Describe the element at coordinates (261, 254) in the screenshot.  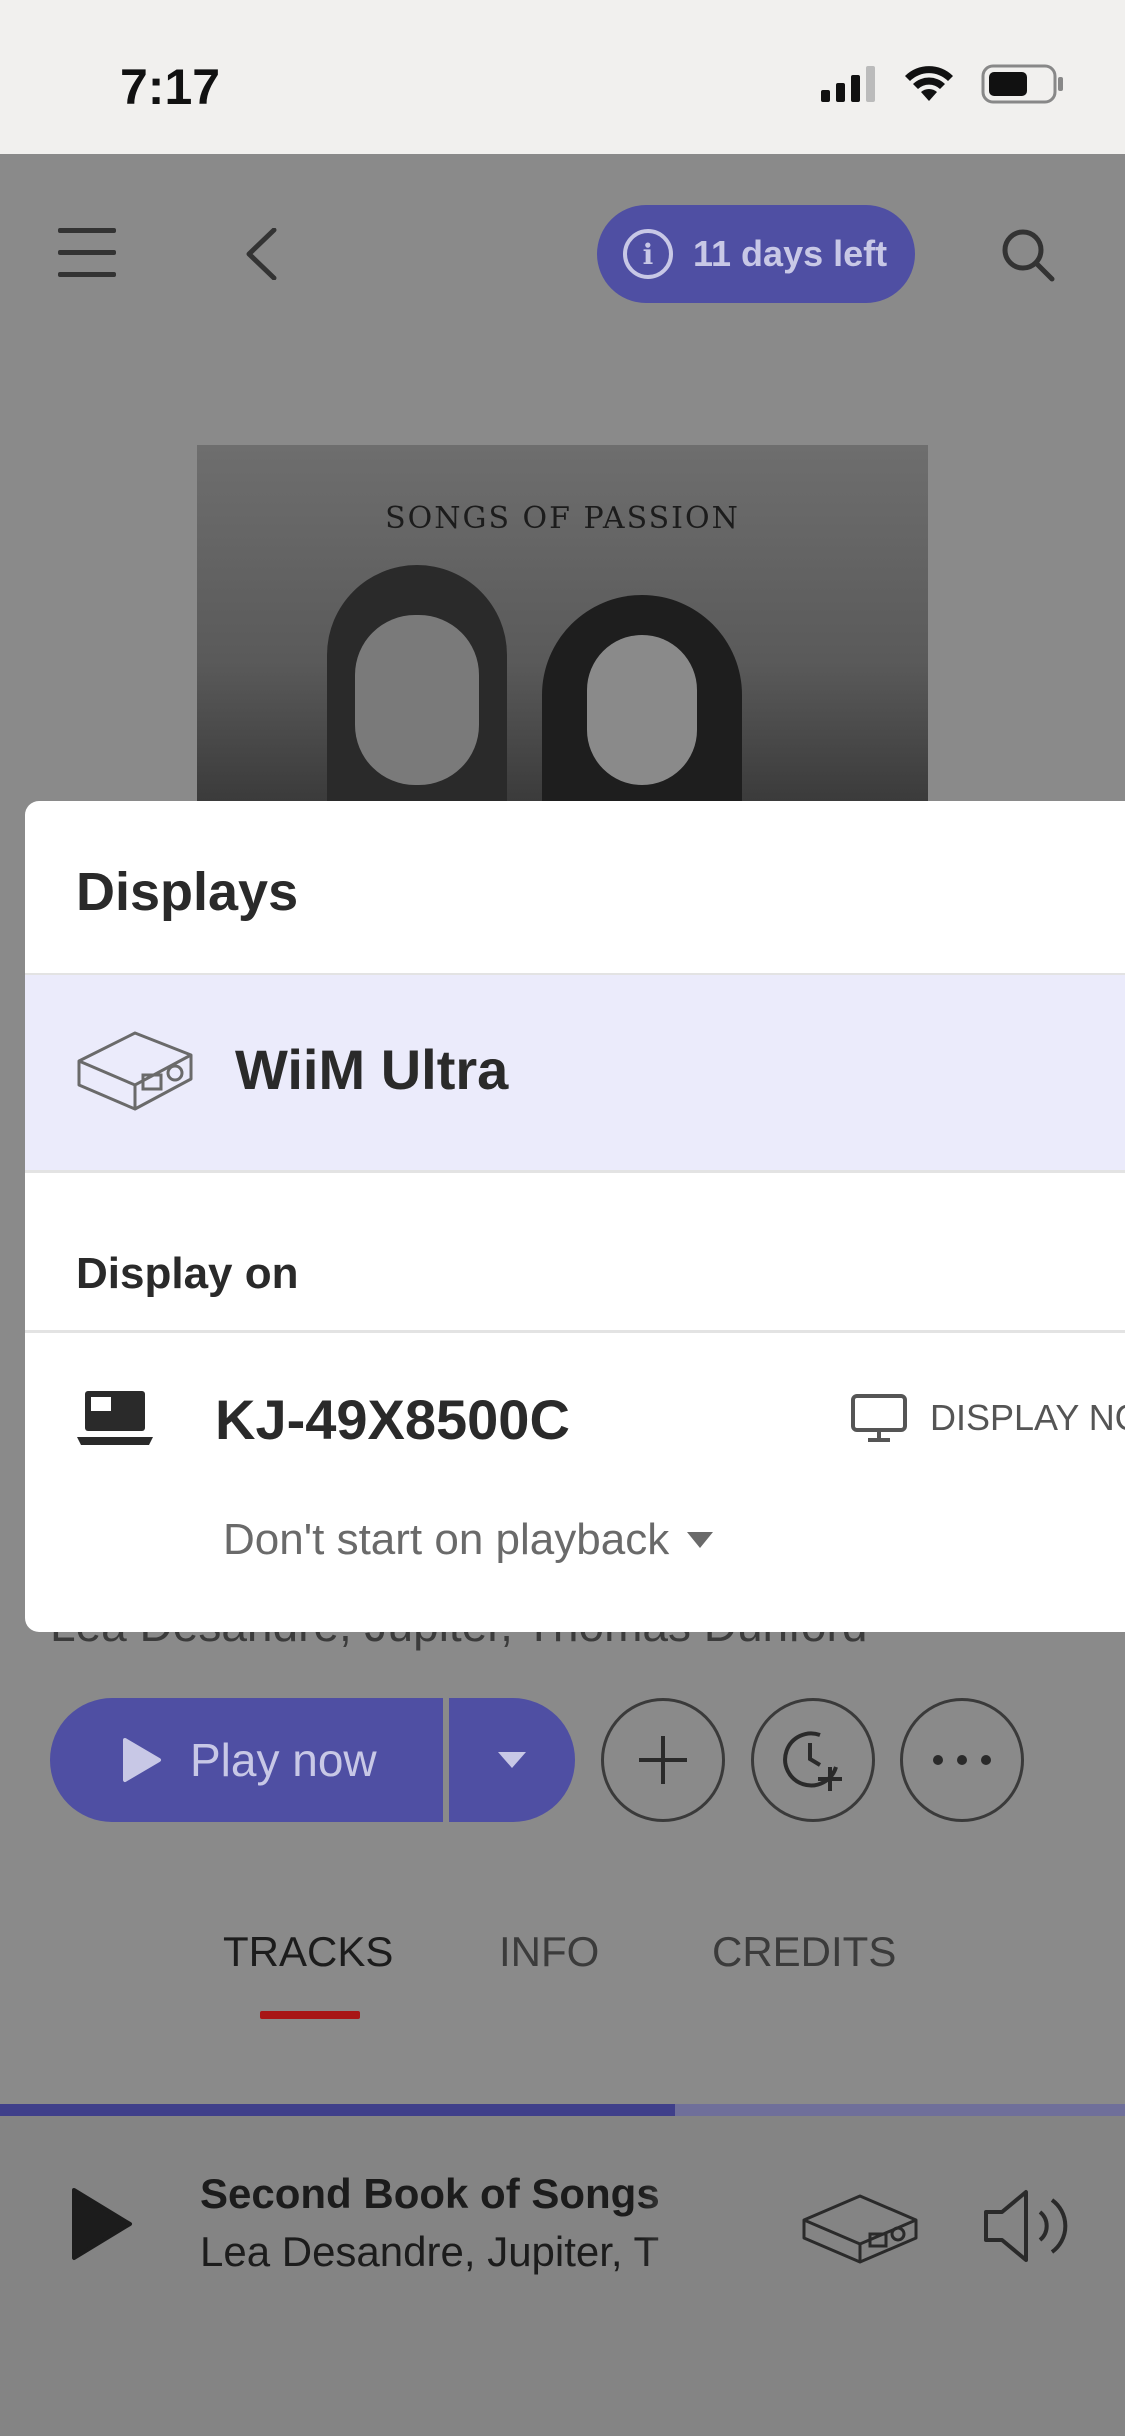
I see `back-icon` at that location.